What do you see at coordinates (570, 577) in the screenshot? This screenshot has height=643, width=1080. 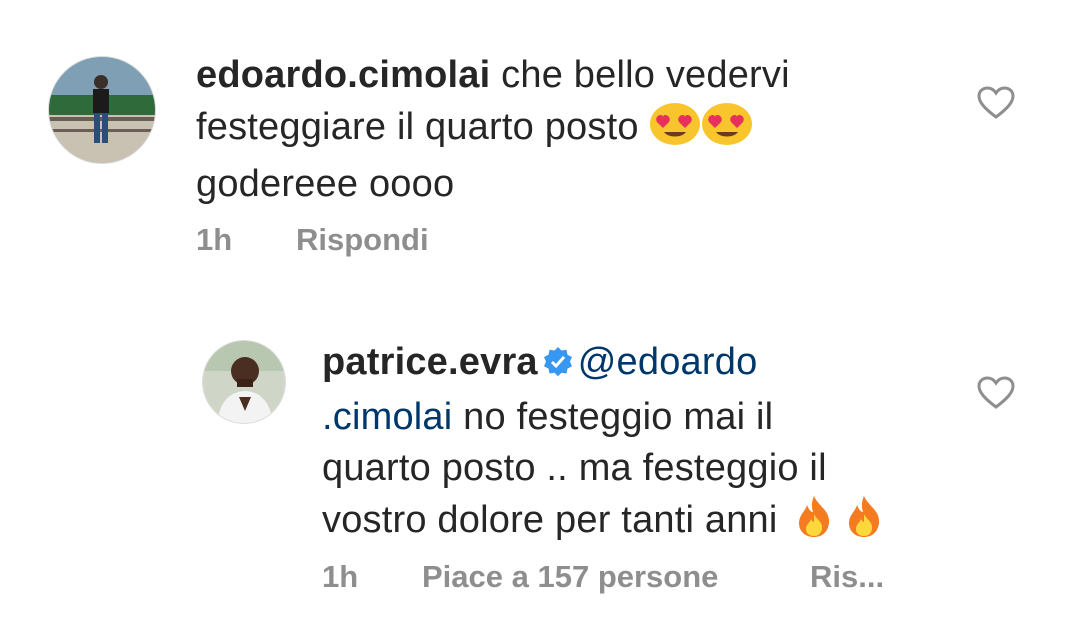 I see `likes-count-link: Piace a 157 persone` at bounding box center [570, 577].